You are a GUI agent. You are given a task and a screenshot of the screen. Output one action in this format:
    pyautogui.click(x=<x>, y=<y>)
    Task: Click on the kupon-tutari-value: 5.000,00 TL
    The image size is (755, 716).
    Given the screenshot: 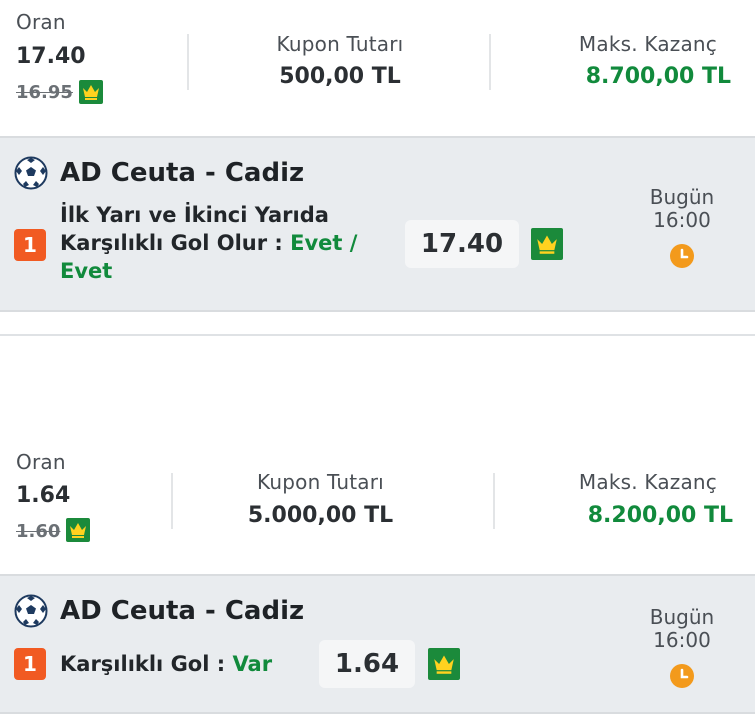 What is the action you would take?
    pyautogui.click(x=320, y=515)
    